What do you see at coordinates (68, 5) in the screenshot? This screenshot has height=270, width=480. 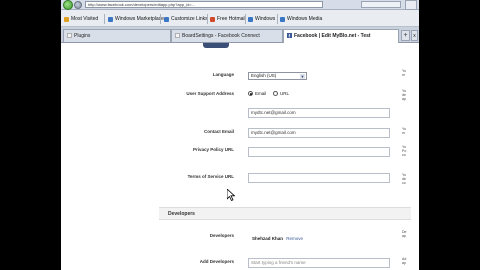 I see `back-button` at bounding box center [68, 5].